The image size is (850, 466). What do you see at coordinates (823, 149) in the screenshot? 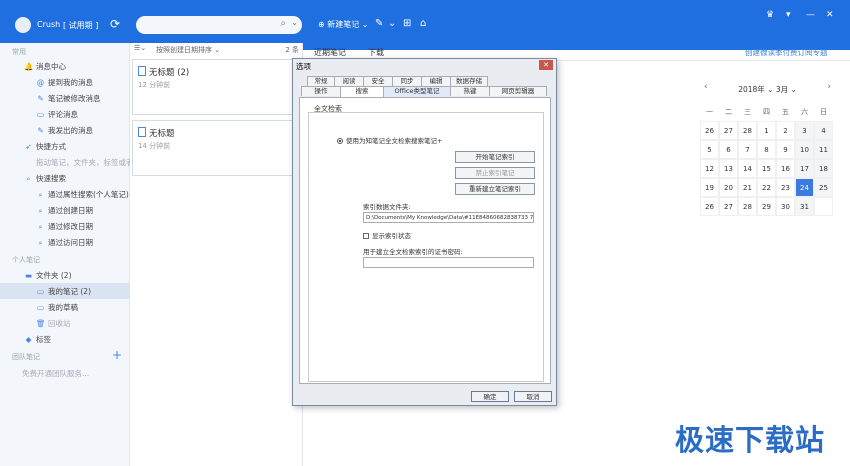
I see `calendar-day: 11` at bounding box center [823, 149].